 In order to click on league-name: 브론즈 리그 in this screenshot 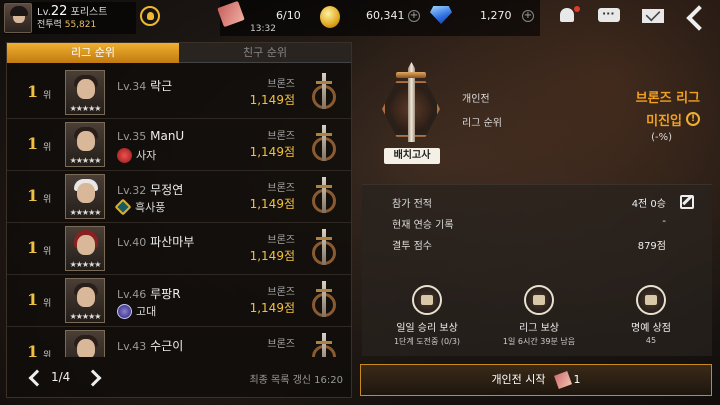, I will do `click(667, 98)`.